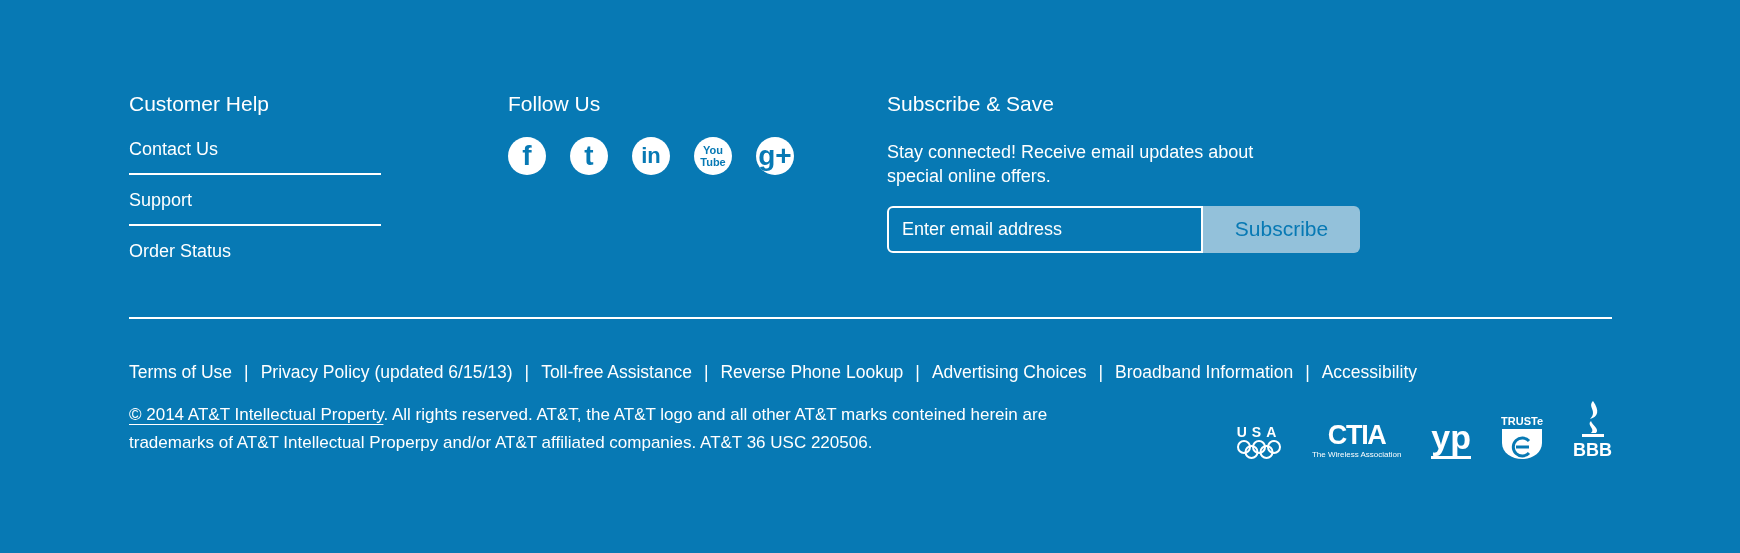  I want to click on section-heading: Customer Help, so click(200, 104).